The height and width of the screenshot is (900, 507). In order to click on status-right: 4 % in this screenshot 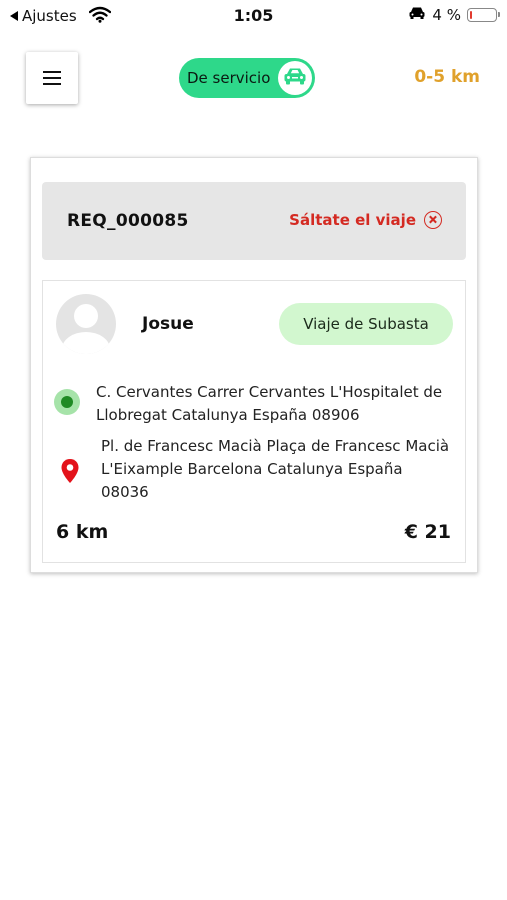, I will do `click(454, 15)`.